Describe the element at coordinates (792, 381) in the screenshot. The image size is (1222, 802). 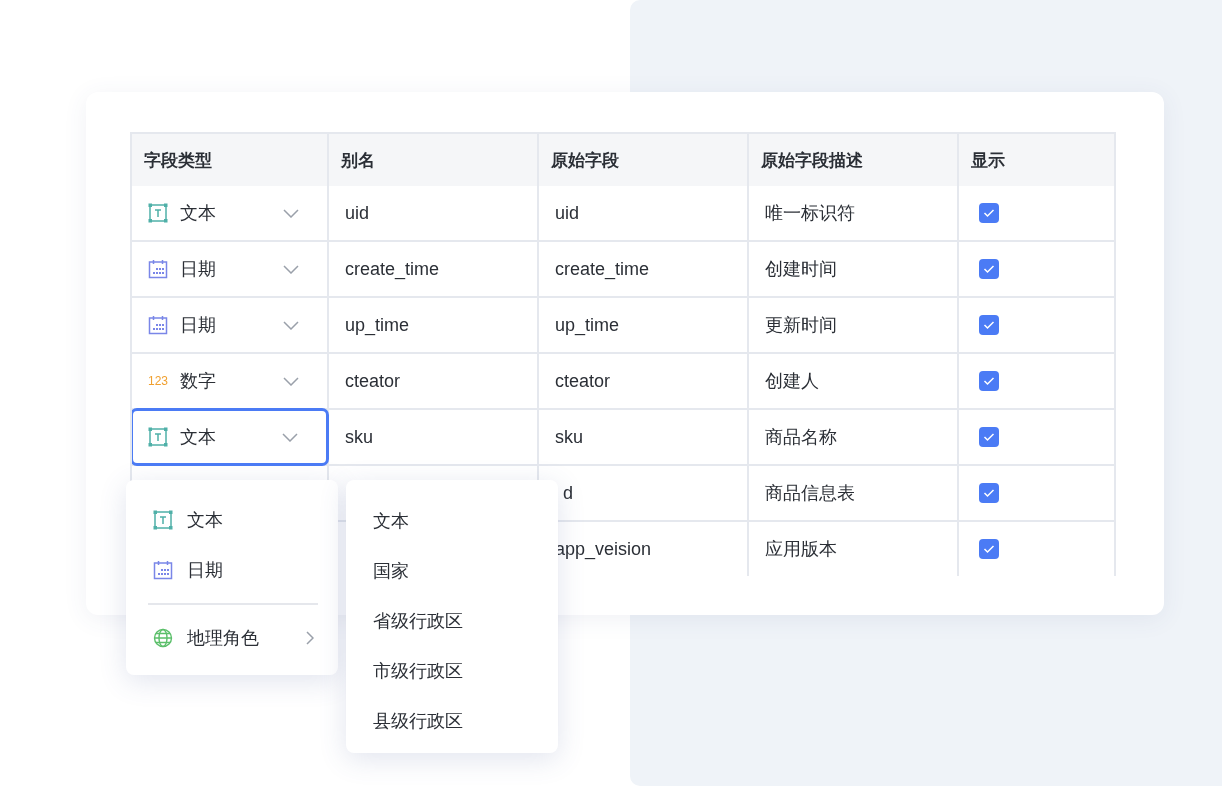
I see `table-cell-text: 创建人` at that location.